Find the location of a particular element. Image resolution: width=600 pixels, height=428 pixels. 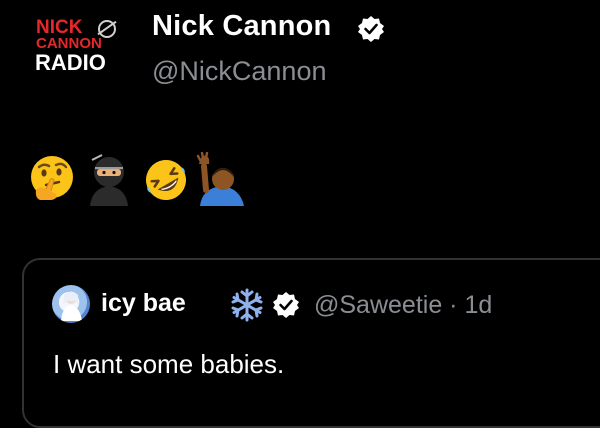

author-handle: @NickCannon is located at coordinates (239, 71).